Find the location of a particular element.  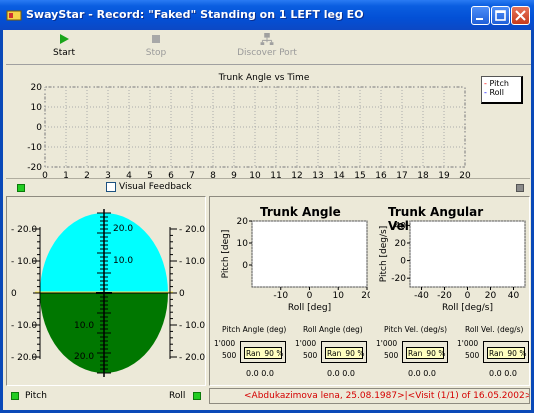

x-tick-label: 17 is located at coordinates (401, 175).